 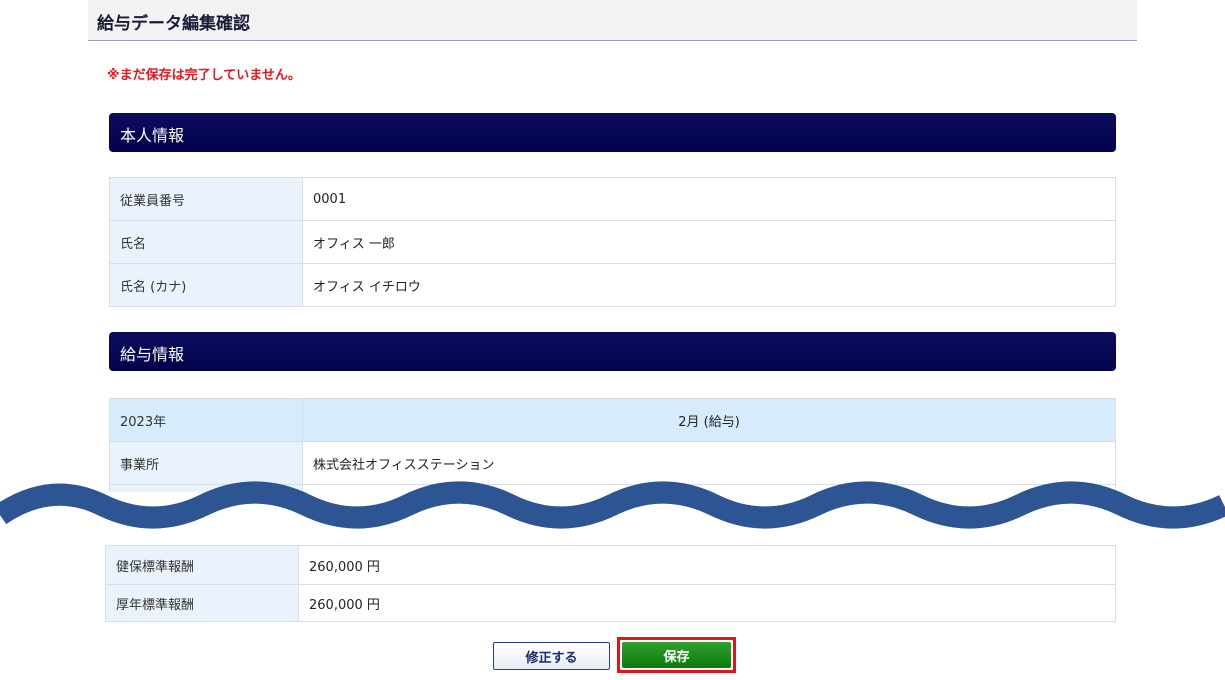 I want to click on edit-button: 修正する, so click(x=551, y=656).